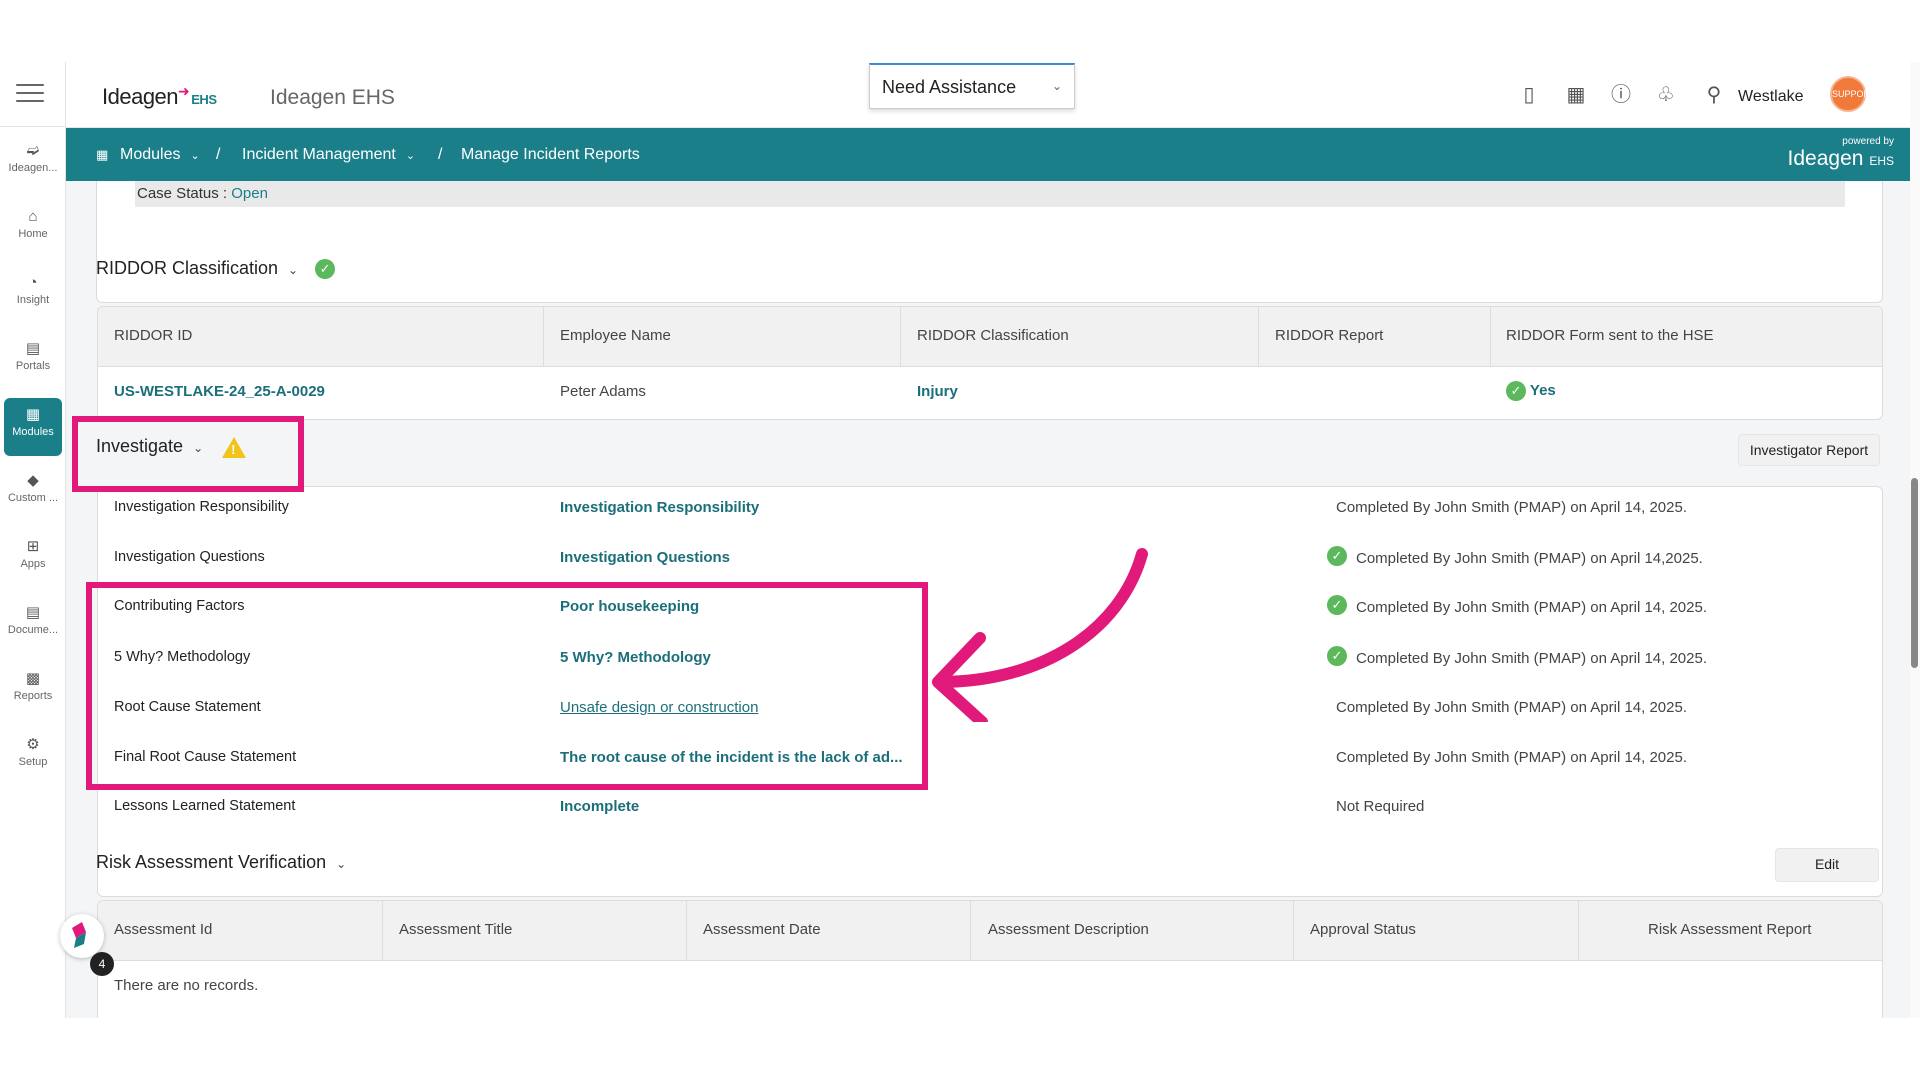  I want to click on sidebar-item-reports: ▩ Reports, so click(33, 691).